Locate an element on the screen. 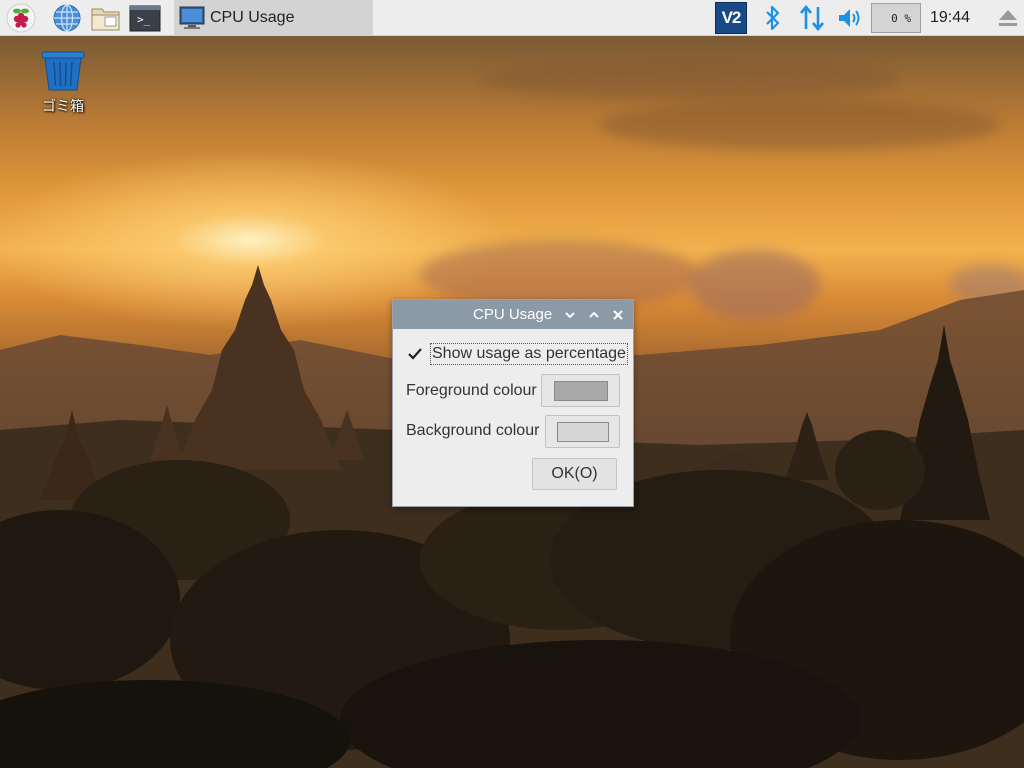  minimize-button is located at coordinates (570, 315).